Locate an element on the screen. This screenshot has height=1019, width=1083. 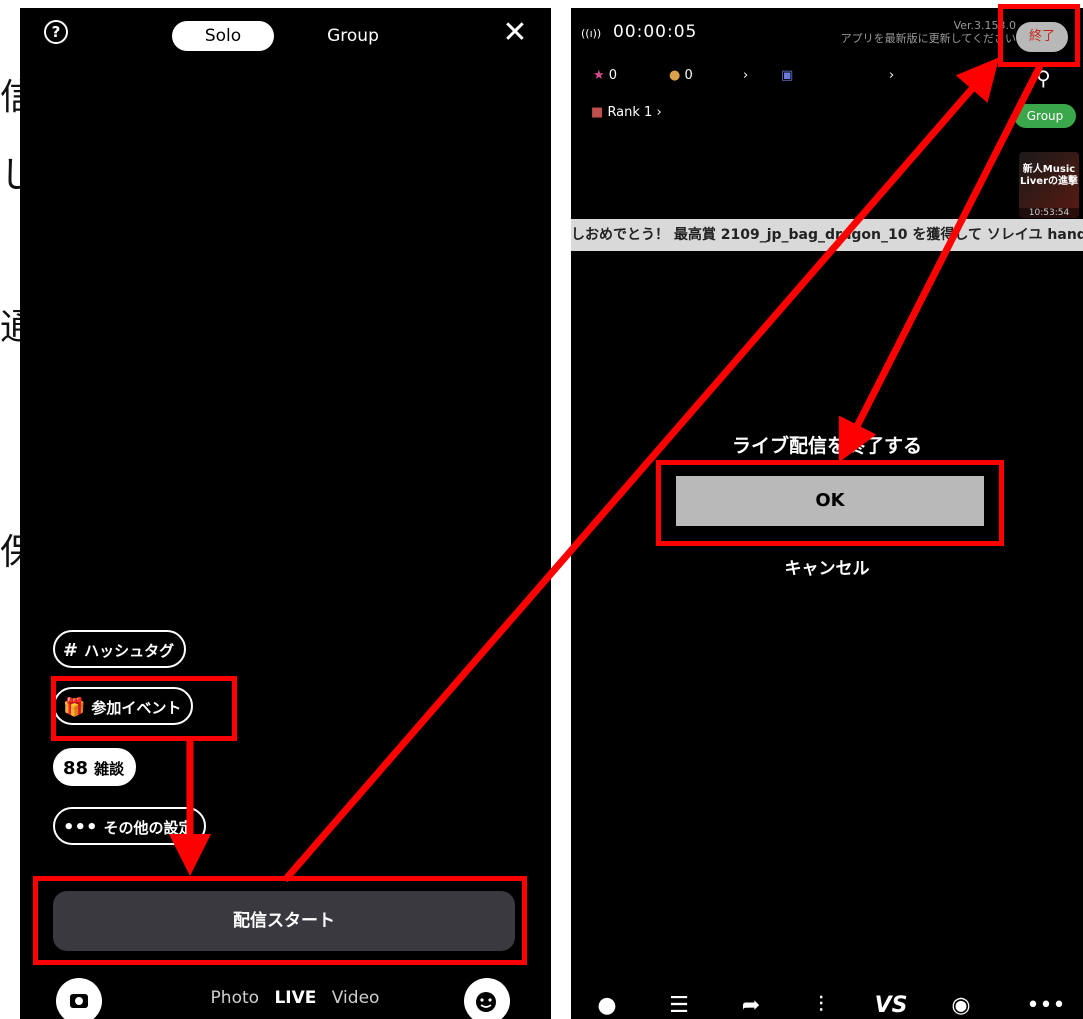
chevron-right-icon: › is located at coordinates (745, 75).